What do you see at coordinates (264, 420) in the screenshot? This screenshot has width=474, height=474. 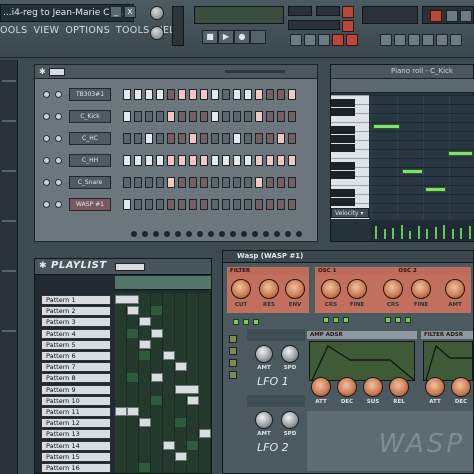 I see `lfo2-amount-knob` at bounding box center [264, 420].